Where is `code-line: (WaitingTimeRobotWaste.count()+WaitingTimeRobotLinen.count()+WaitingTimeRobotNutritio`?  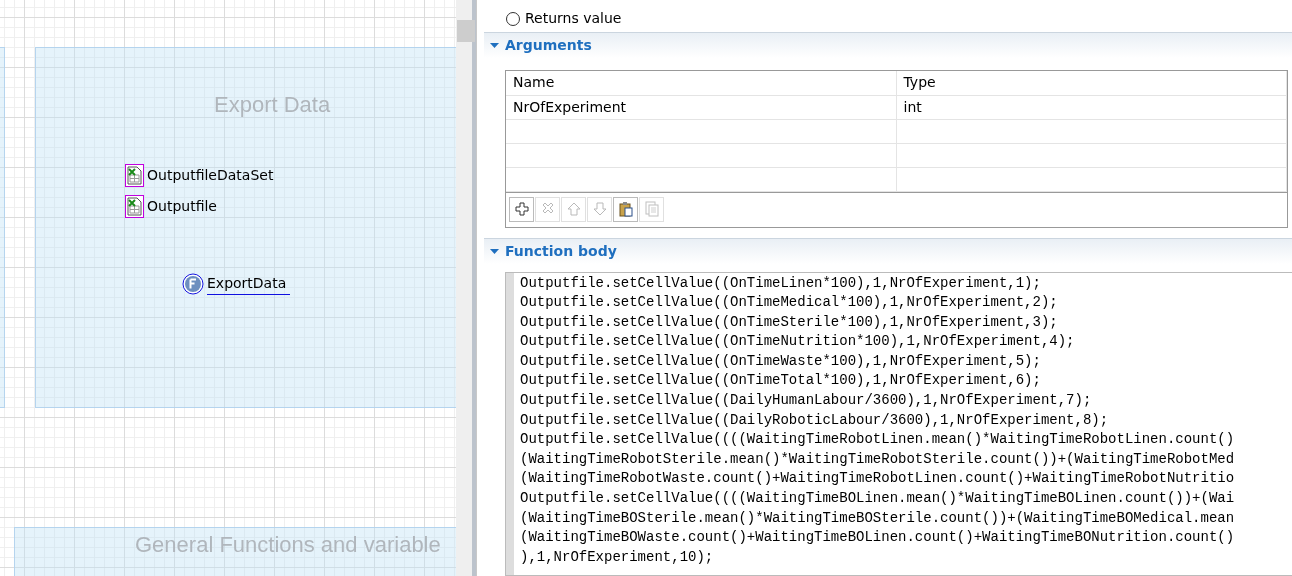 code-line: (WaitingTimeRobotWaste.count()+WaitingTimeRobotLinen.count()+WaitingTimeRobotNutritio is located at coordinates (877, 479).